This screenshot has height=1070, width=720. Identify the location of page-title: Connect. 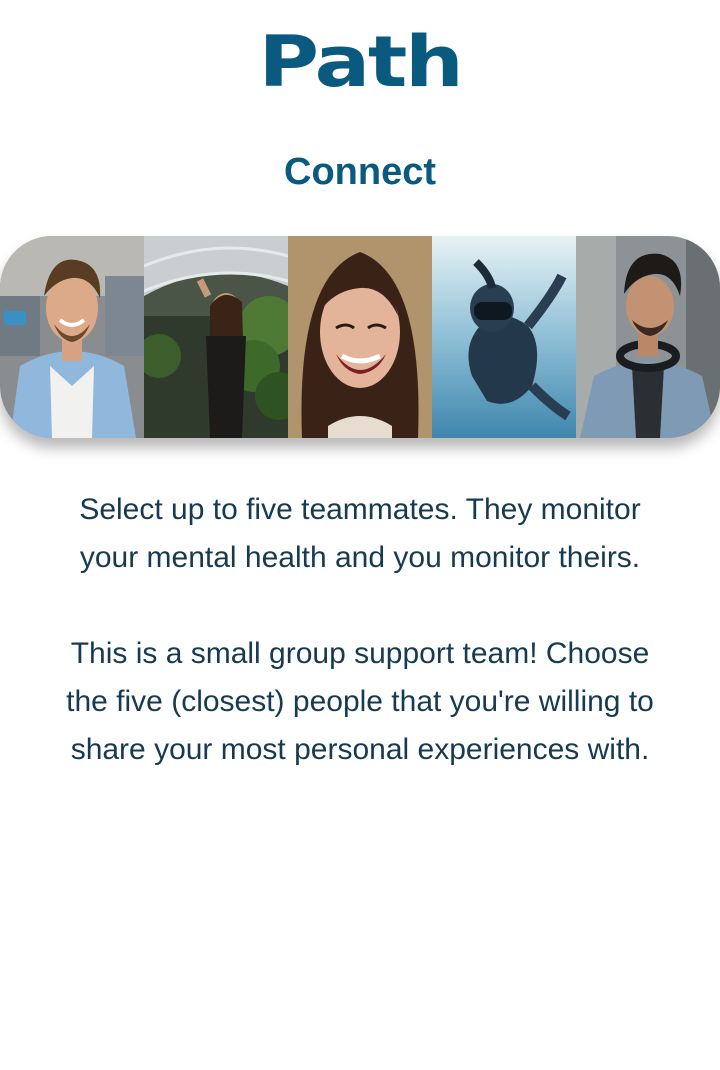
(360, 172).